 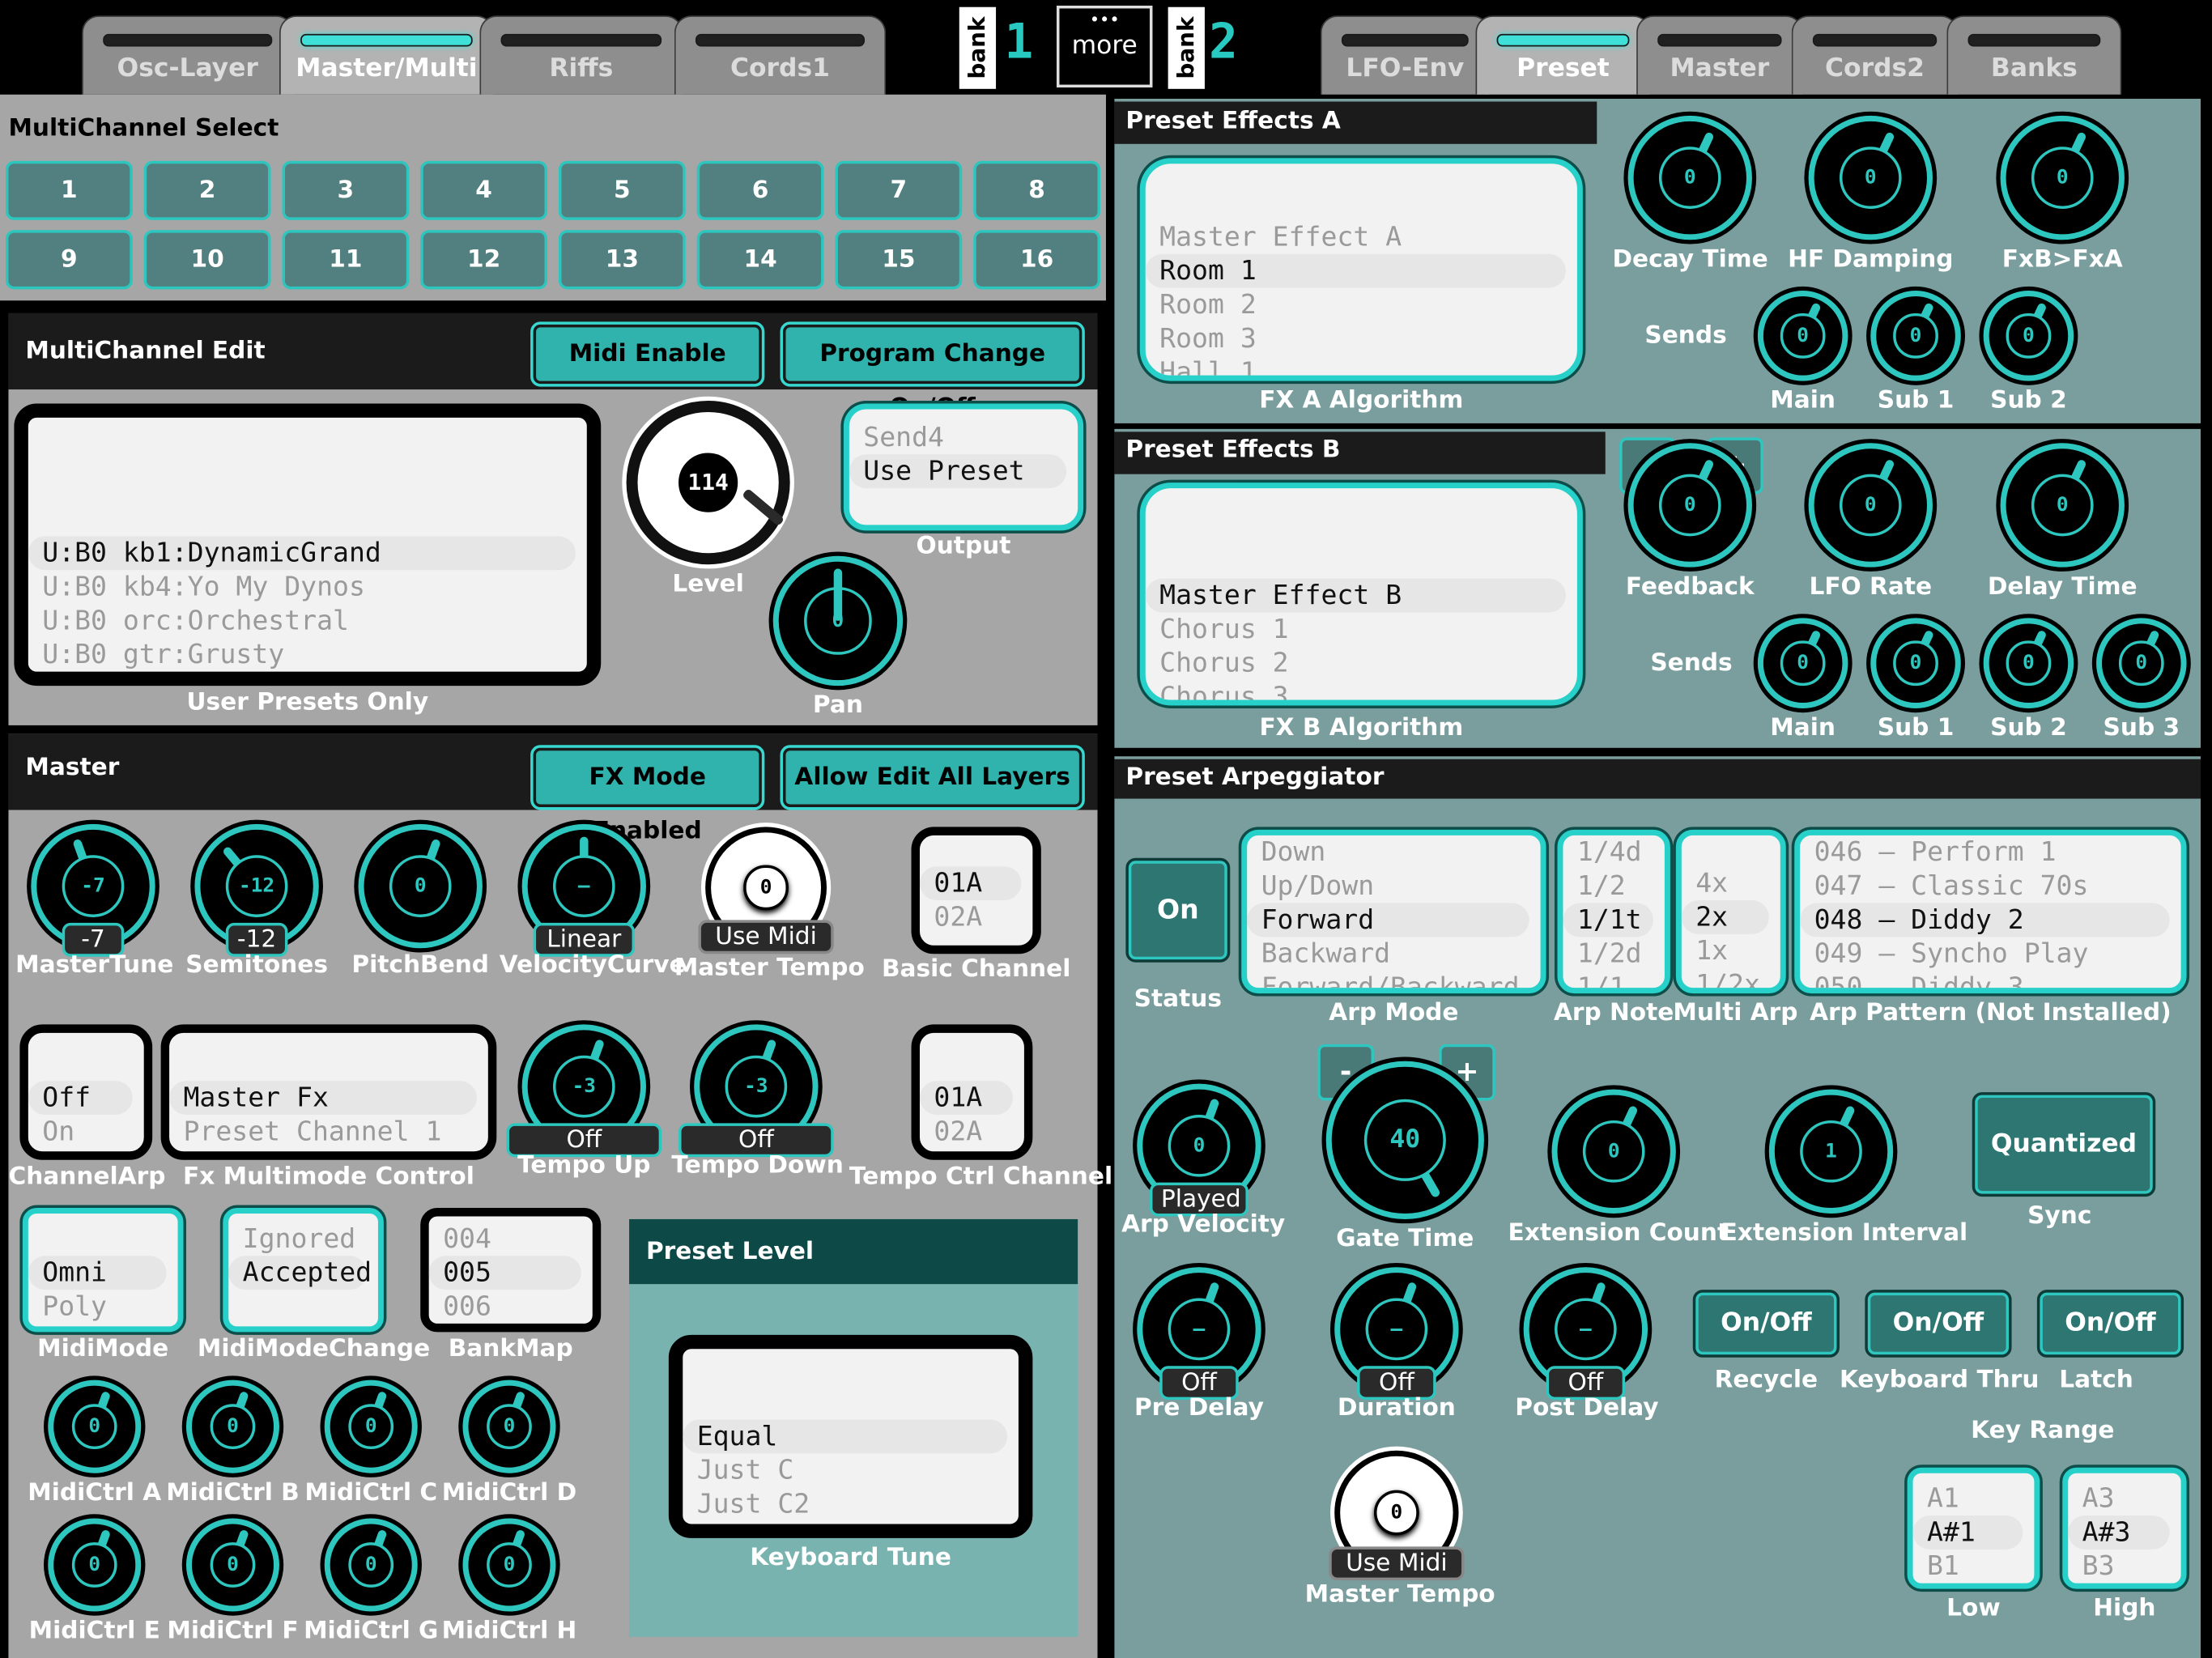 What do you see at coordinates (346, 260) in the screenshot?
I see `channel-button-11: 11` at bounding box center [346, 260].